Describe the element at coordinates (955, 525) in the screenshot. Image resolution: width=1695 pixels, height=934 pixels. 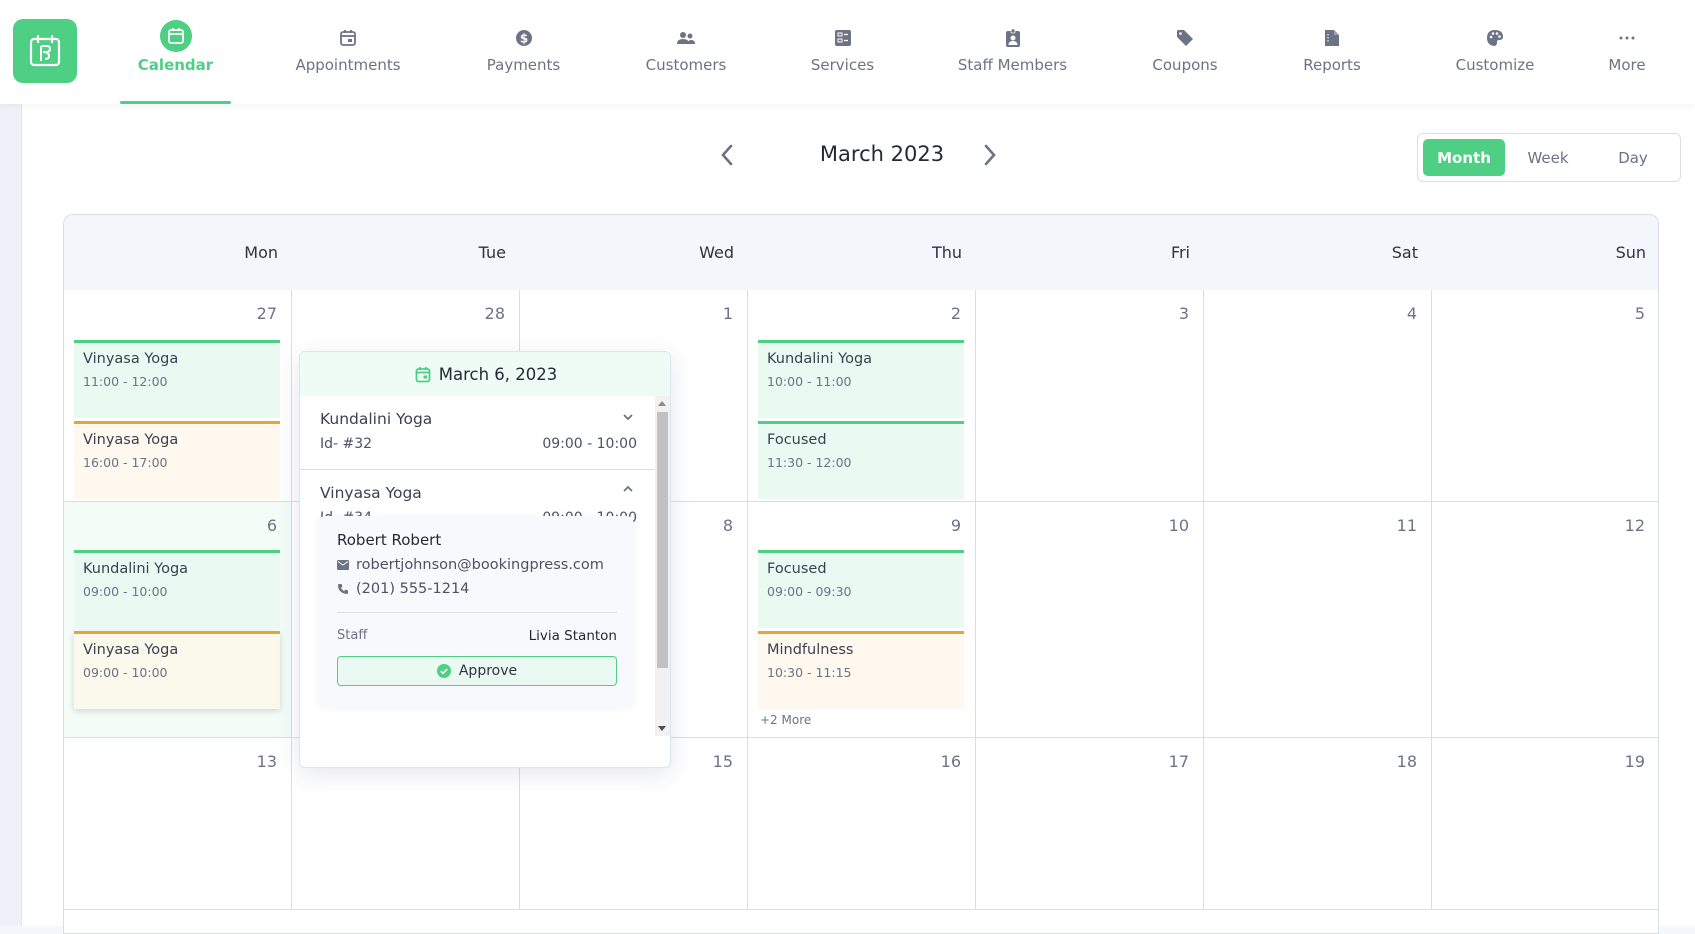
I see `day-number: 9` at that location.